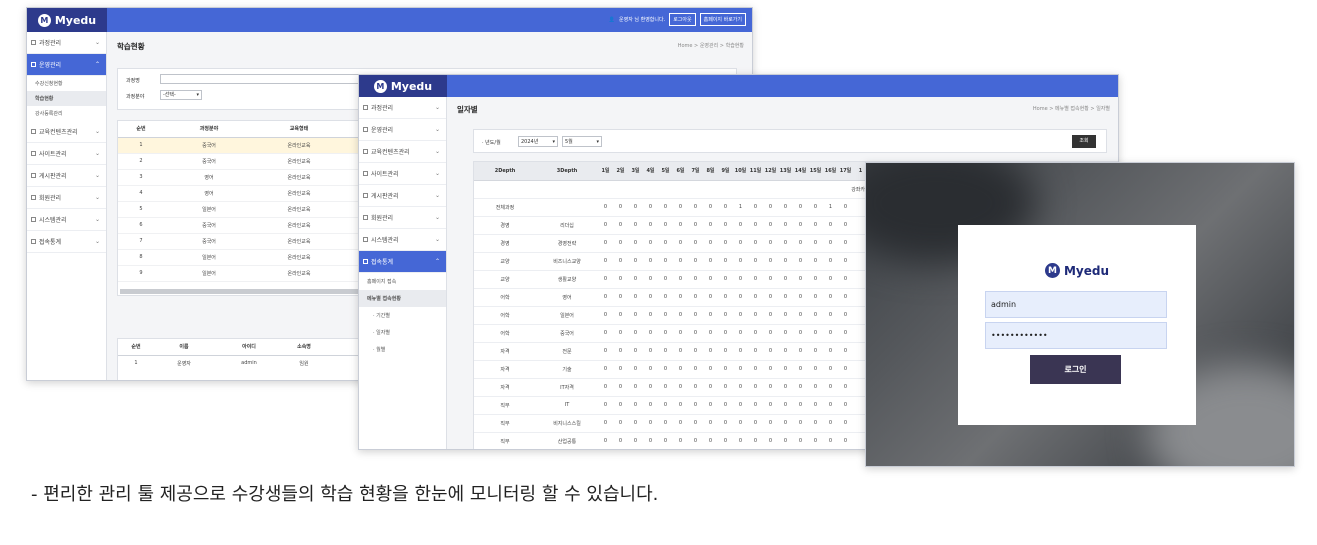 The image size is (1317, 545). What do you see at coordinates (66, 83) in the screenshot?
I see `sidebar-subitem-0: 수강신청현황` at bounding box center [66, 83].